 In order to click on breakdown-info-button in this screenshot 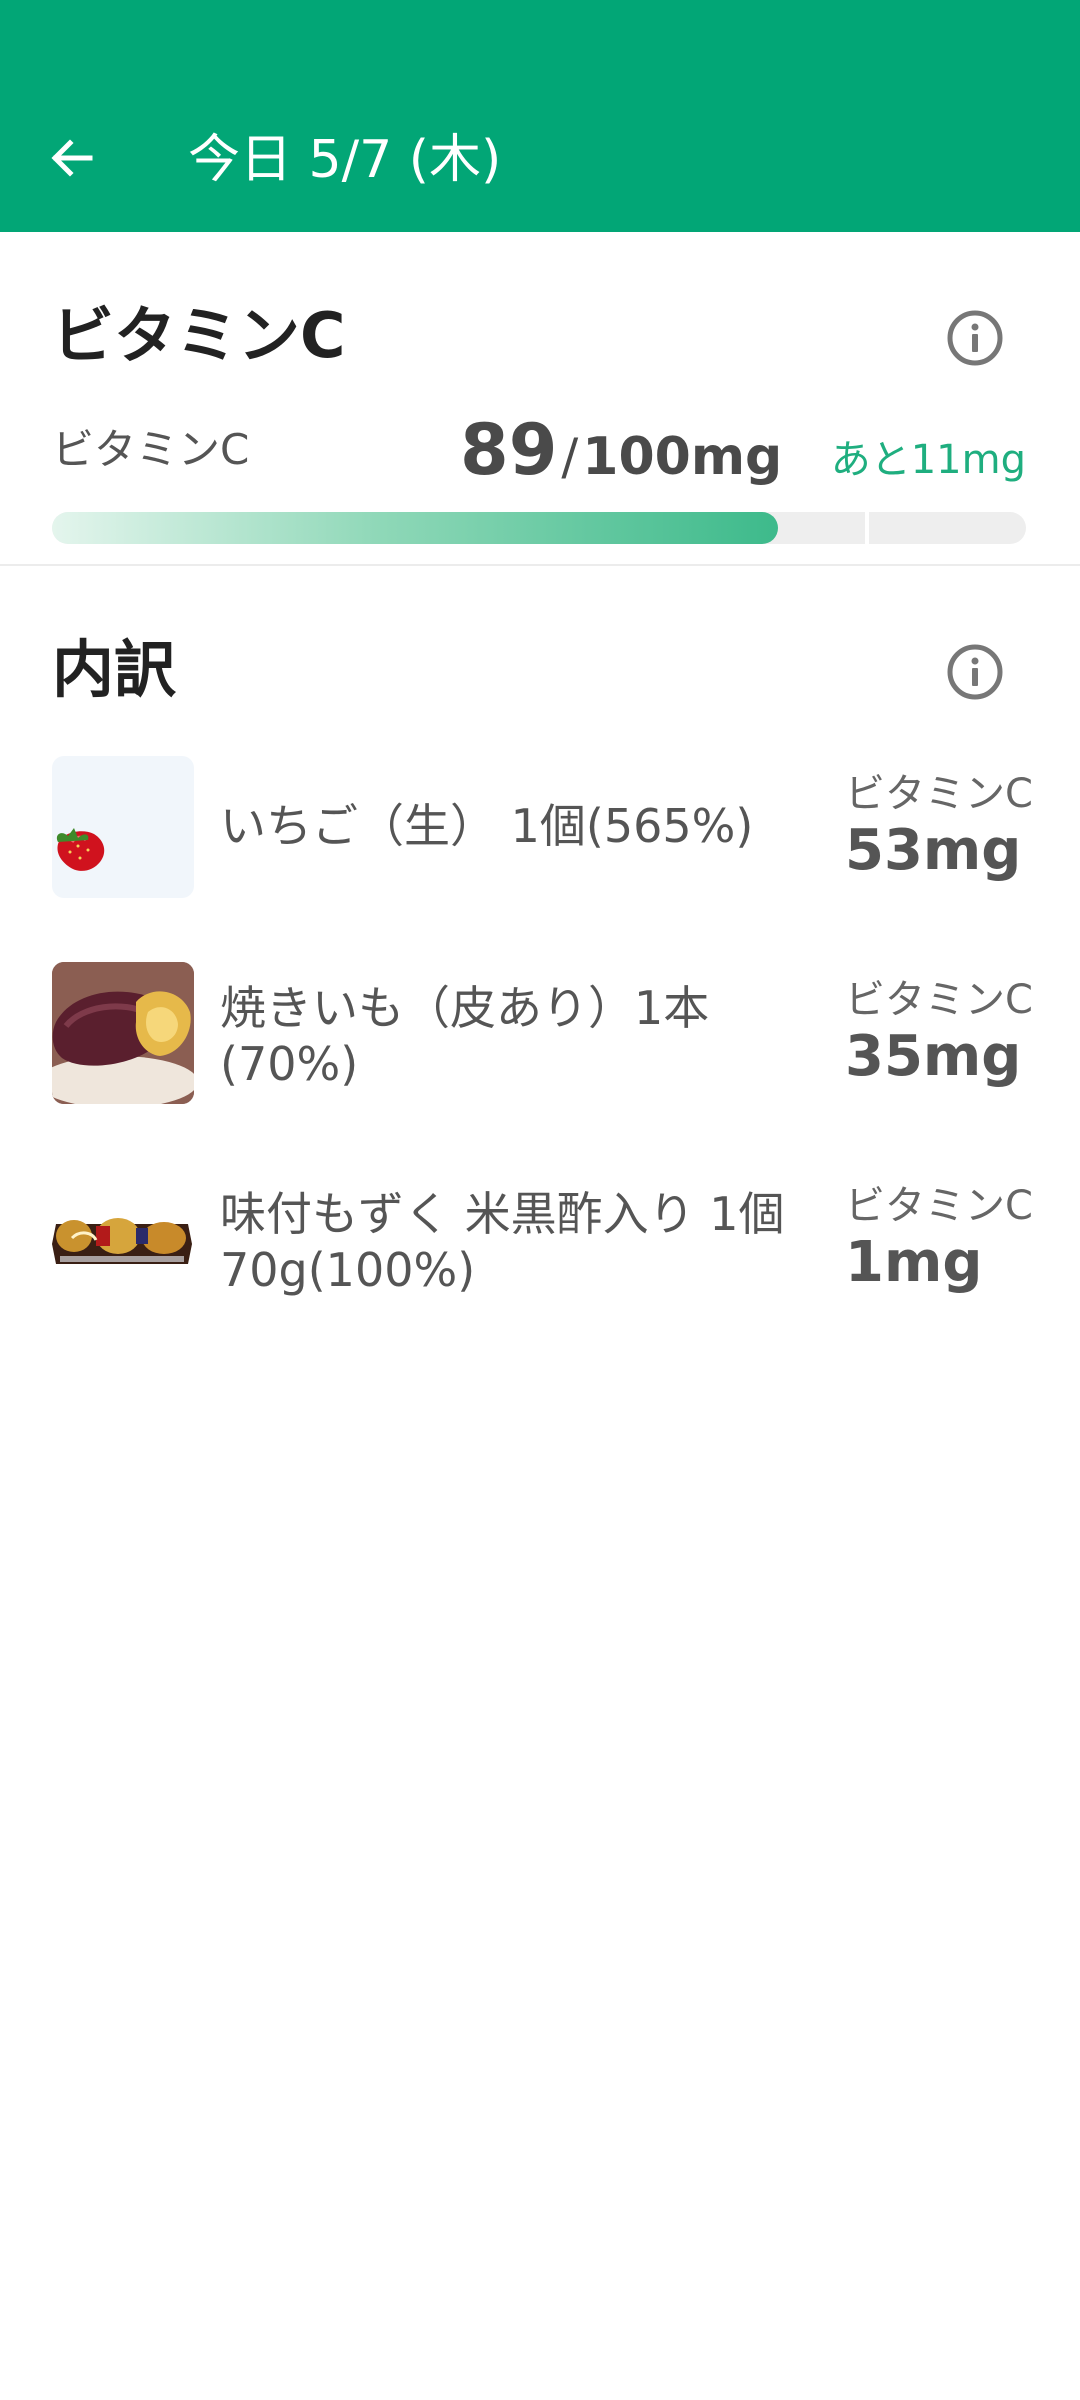, I will do `click(975, 672)`.